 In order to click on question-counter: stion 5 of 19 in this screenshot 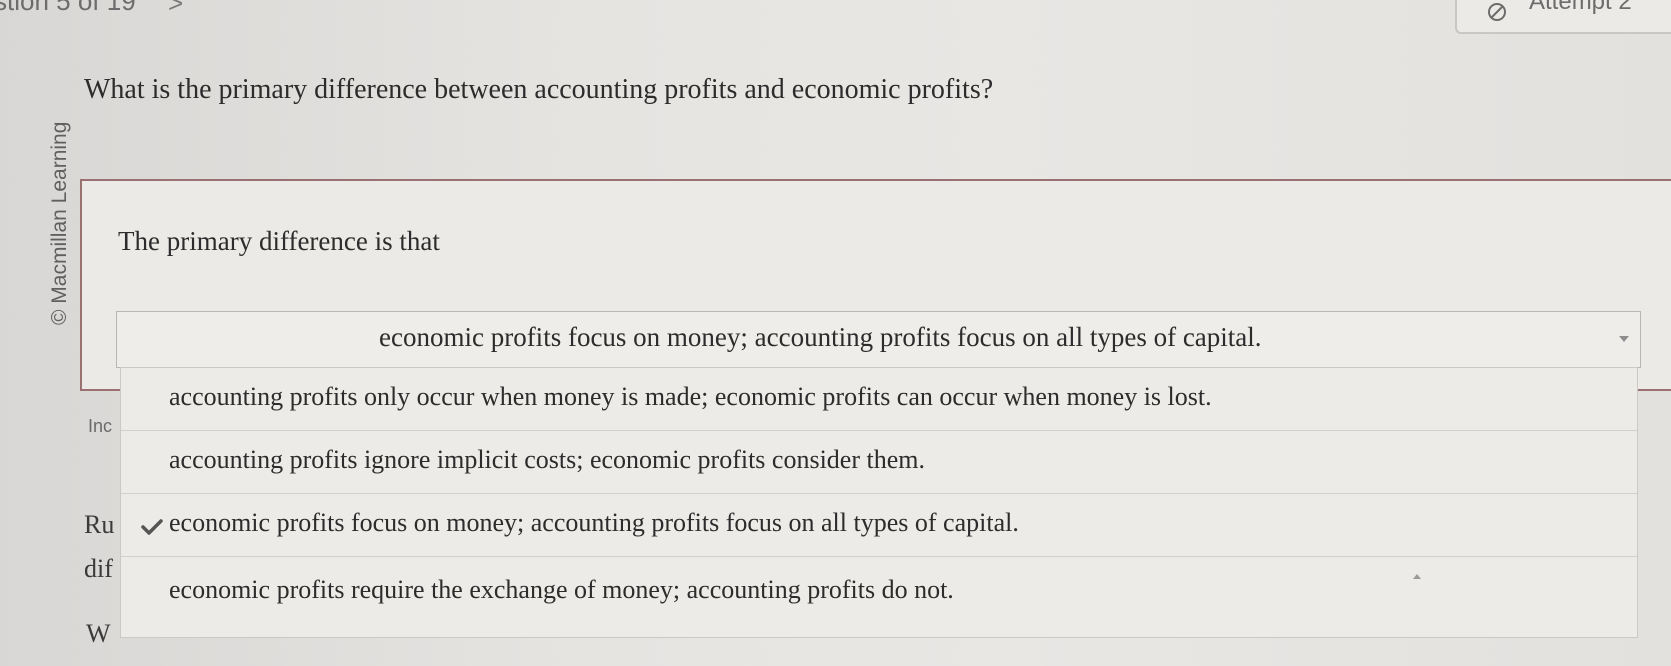, I will do `click(68, 8)`.